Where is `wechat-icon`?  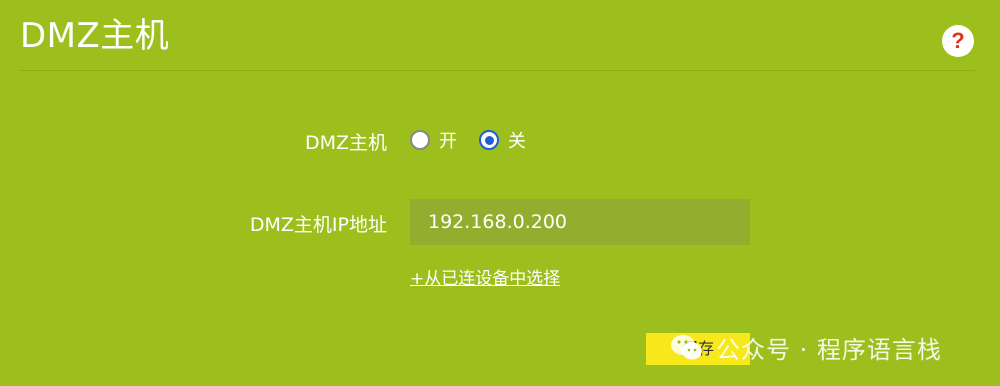 wechat-icon is located at coordinates (687, 348).